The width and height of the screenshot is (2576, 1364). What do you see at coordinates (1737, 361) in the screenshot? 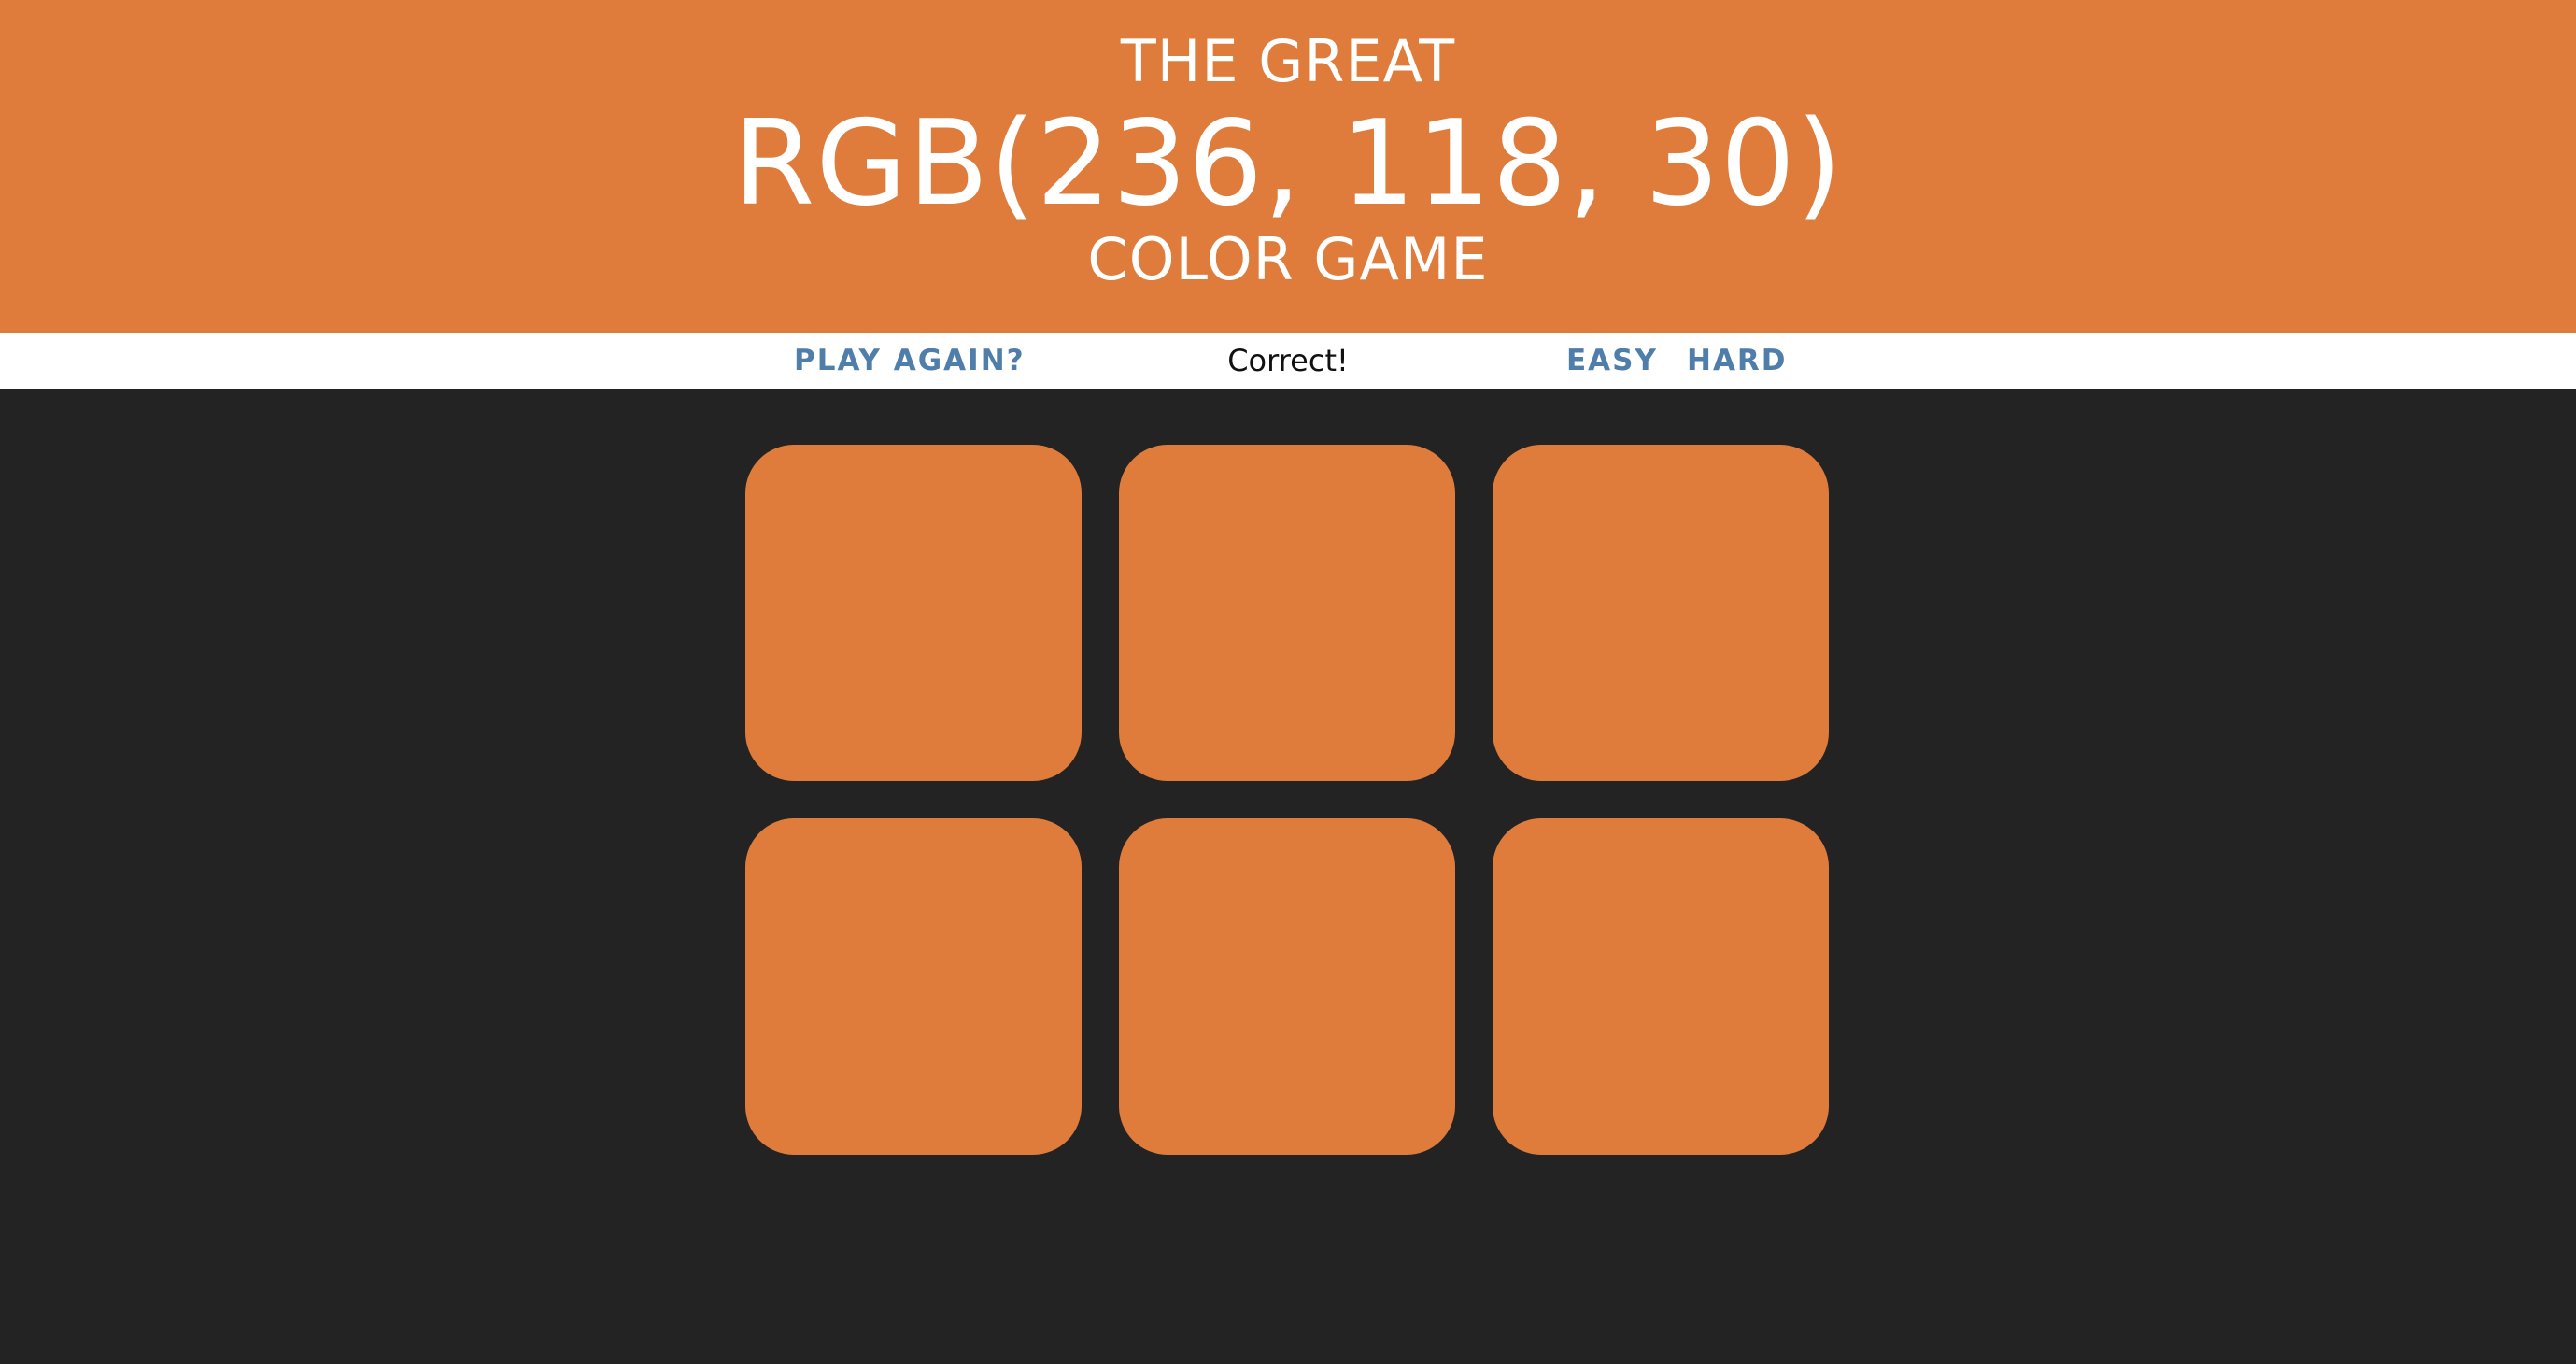
I see `hard-mode-button: HARD` at bounding box center [1737, 361].